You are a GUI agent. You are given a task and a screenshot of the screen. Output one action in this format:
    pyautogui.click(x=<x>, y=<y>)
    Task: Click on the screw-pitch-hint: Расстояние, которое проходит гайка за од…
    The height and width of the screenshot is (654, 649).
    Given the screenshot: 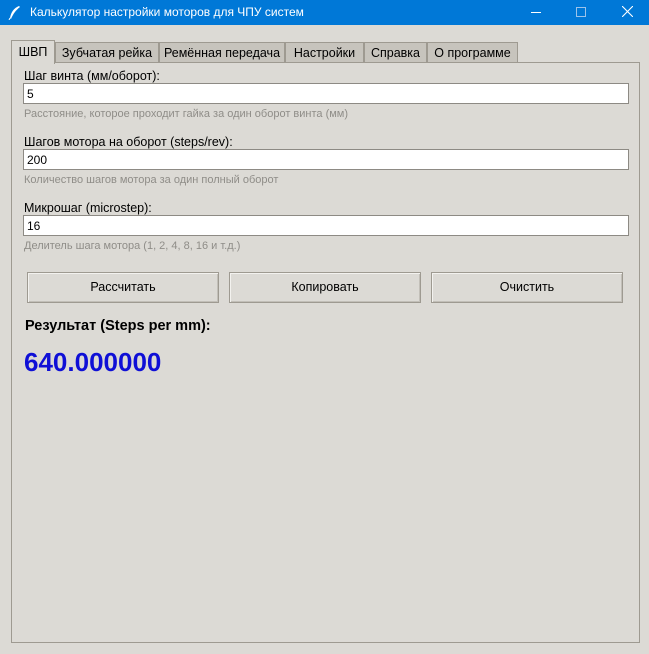 What is the action you would take?
    pyautogui.click(x=186, y=114)
    